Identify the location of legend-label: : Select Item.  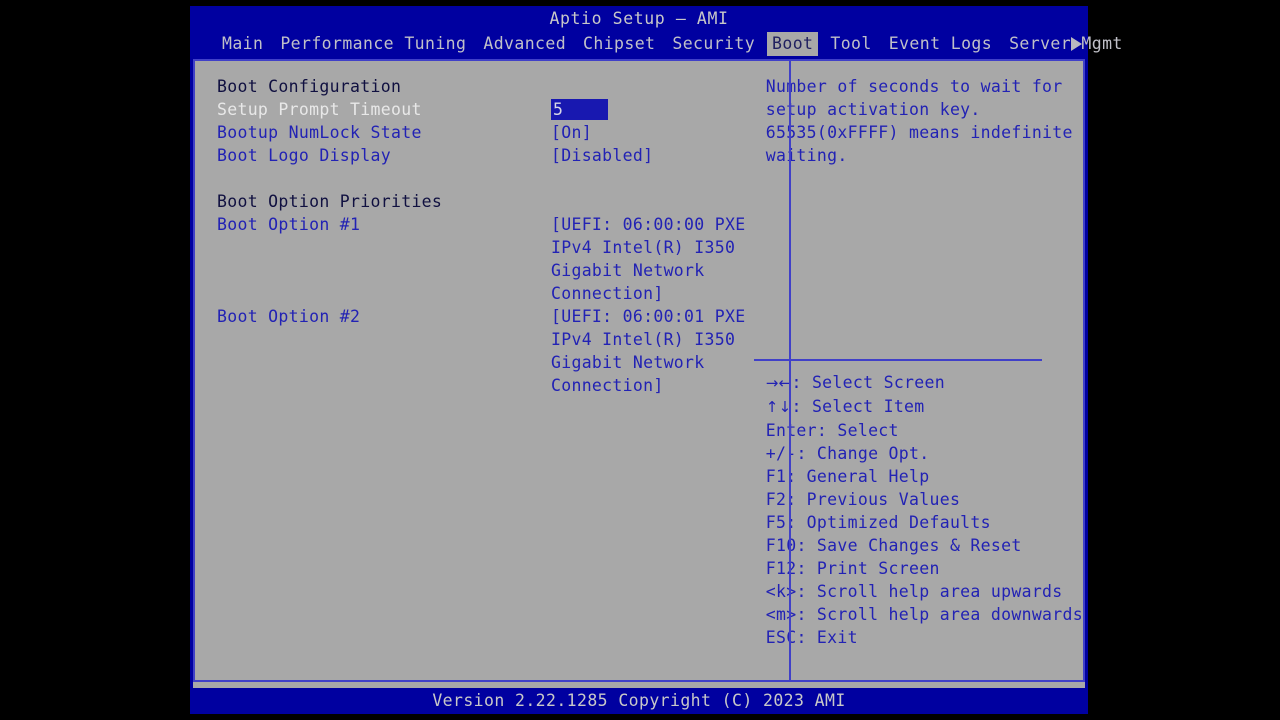
(858, 406).